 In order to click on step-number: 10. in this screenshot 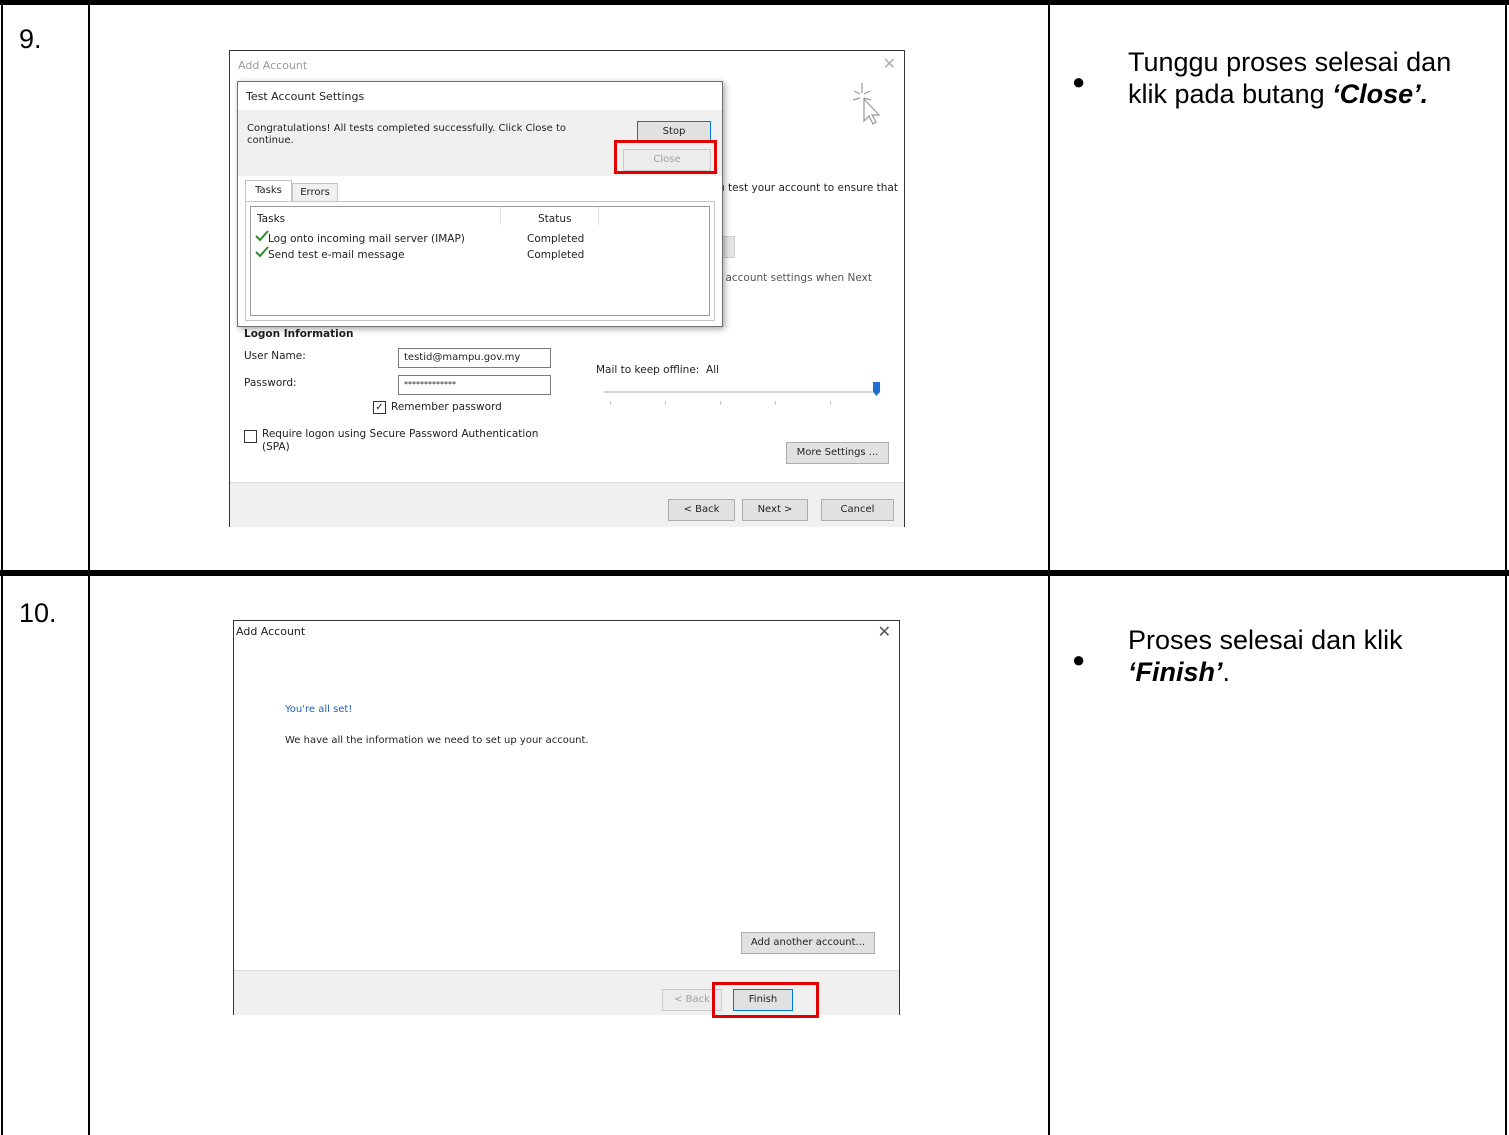, I will do `click(38, 613)`.